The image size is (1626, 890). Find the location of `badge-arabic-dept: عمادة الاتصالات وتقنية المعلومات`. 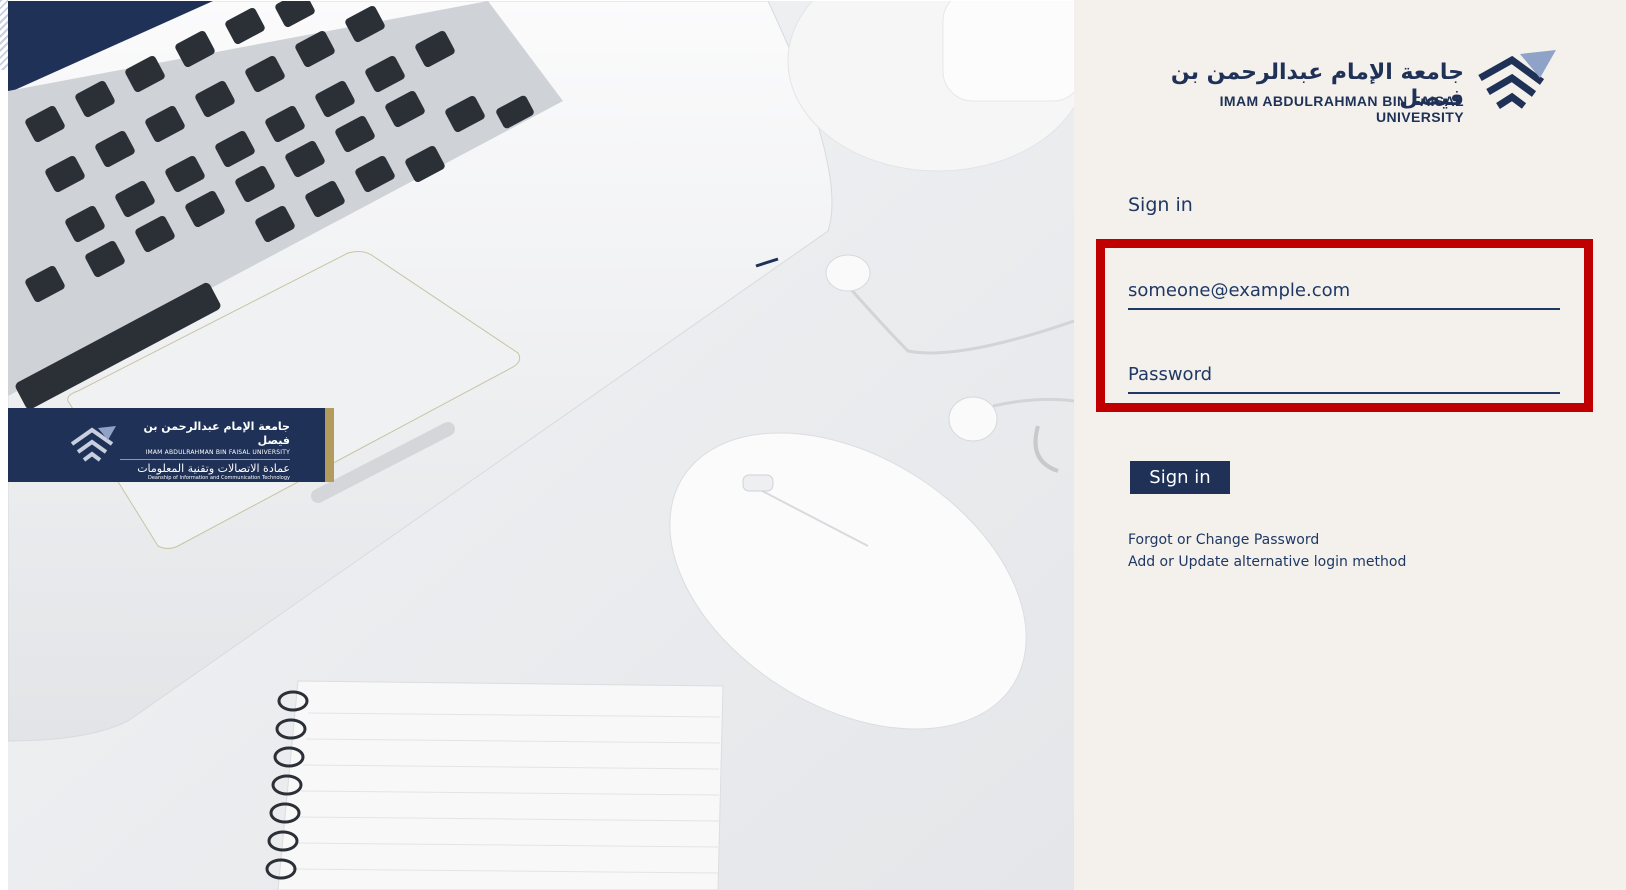

badge-arabic-dept: عمادة الاتصالات وتقنية المعلومات is located at coordinates (213, 468).